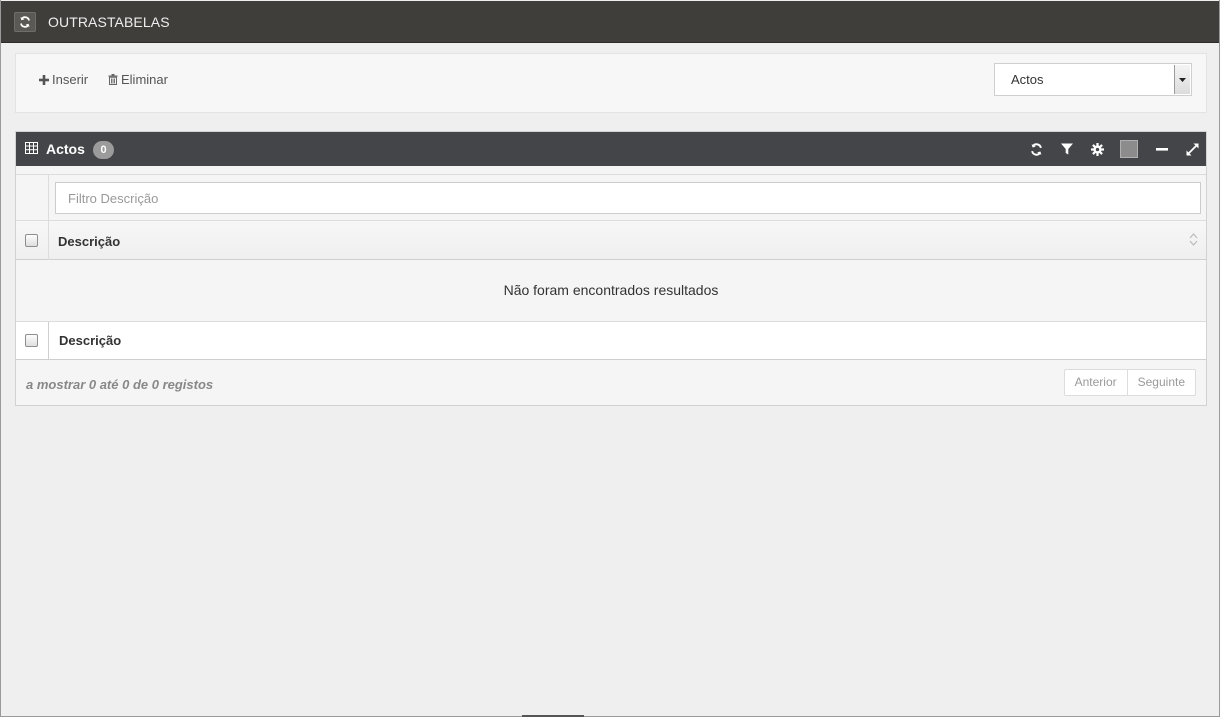 The height and width of the screenshot is (717, 1220). Describe the element at coordinates (103, 150) in the screenshot. I see `count-badge: 0` at that location.